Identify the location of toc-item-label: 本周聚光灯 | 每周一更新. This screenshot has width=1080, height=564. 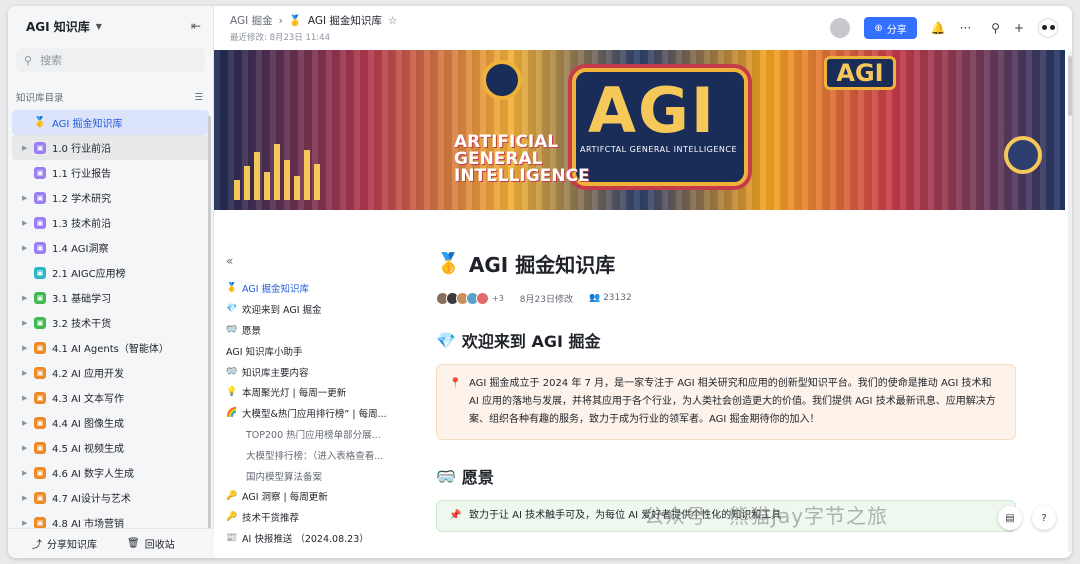
(294, 394).